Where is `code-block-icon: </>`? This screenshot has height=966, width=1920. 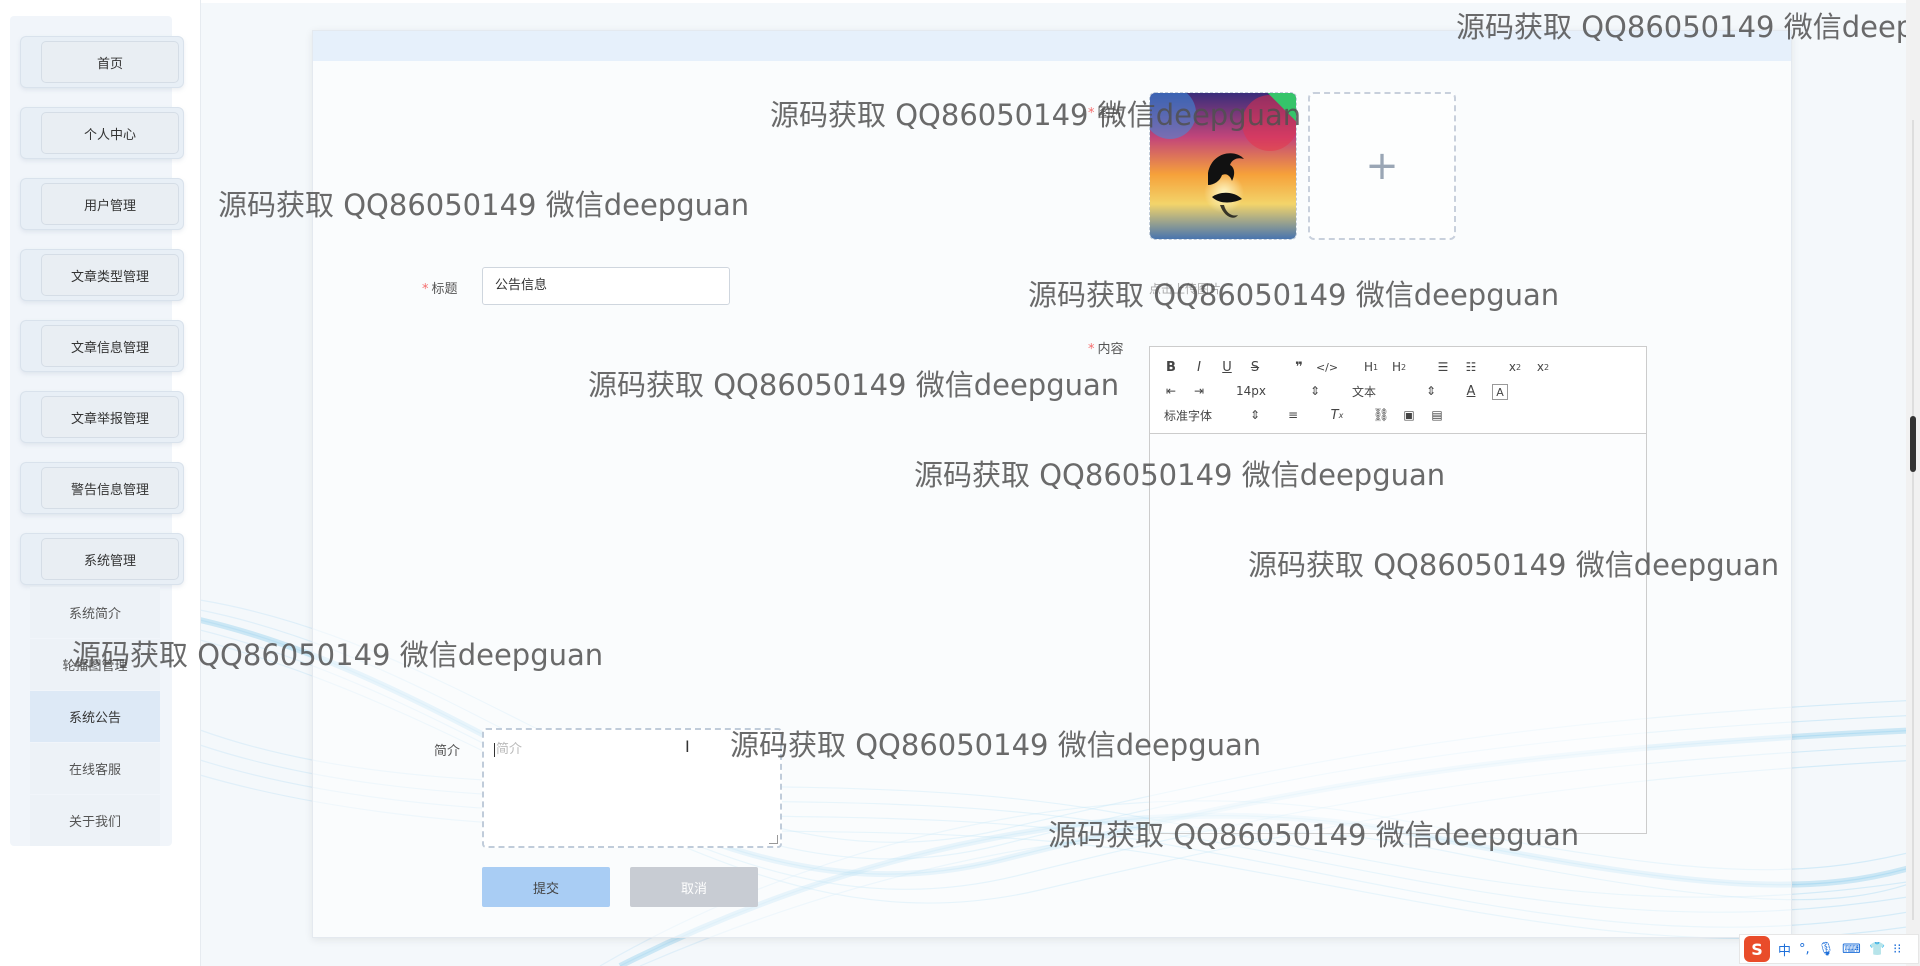 code-block-icon: </> is located at coordinates (1327, 367).